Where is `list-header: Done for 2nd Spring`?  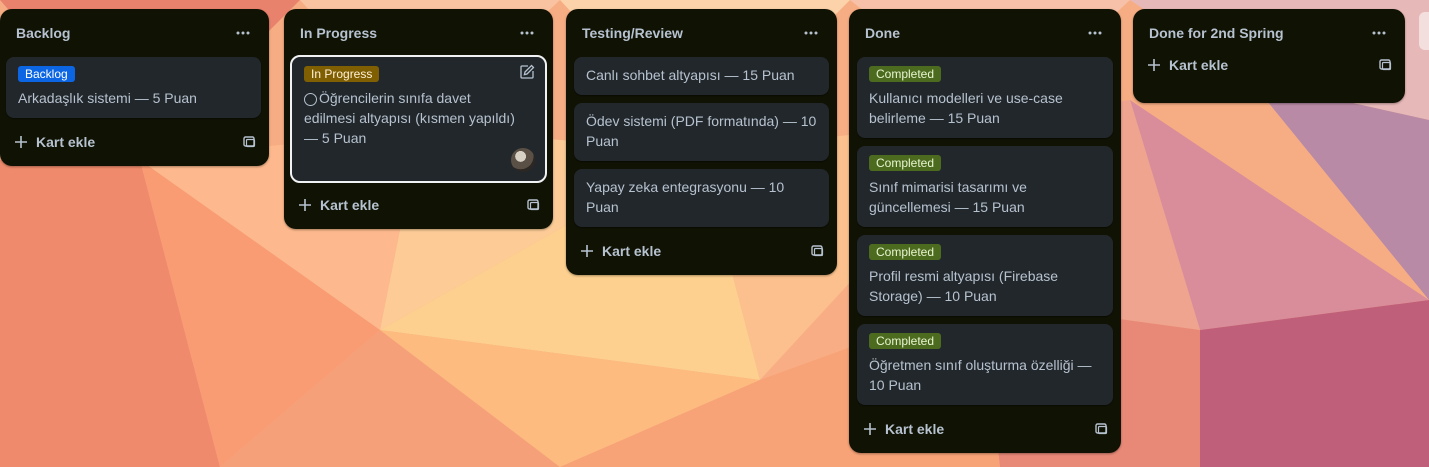 list-header: Done for 2nd Spring is located at coordinates (1269, 33).